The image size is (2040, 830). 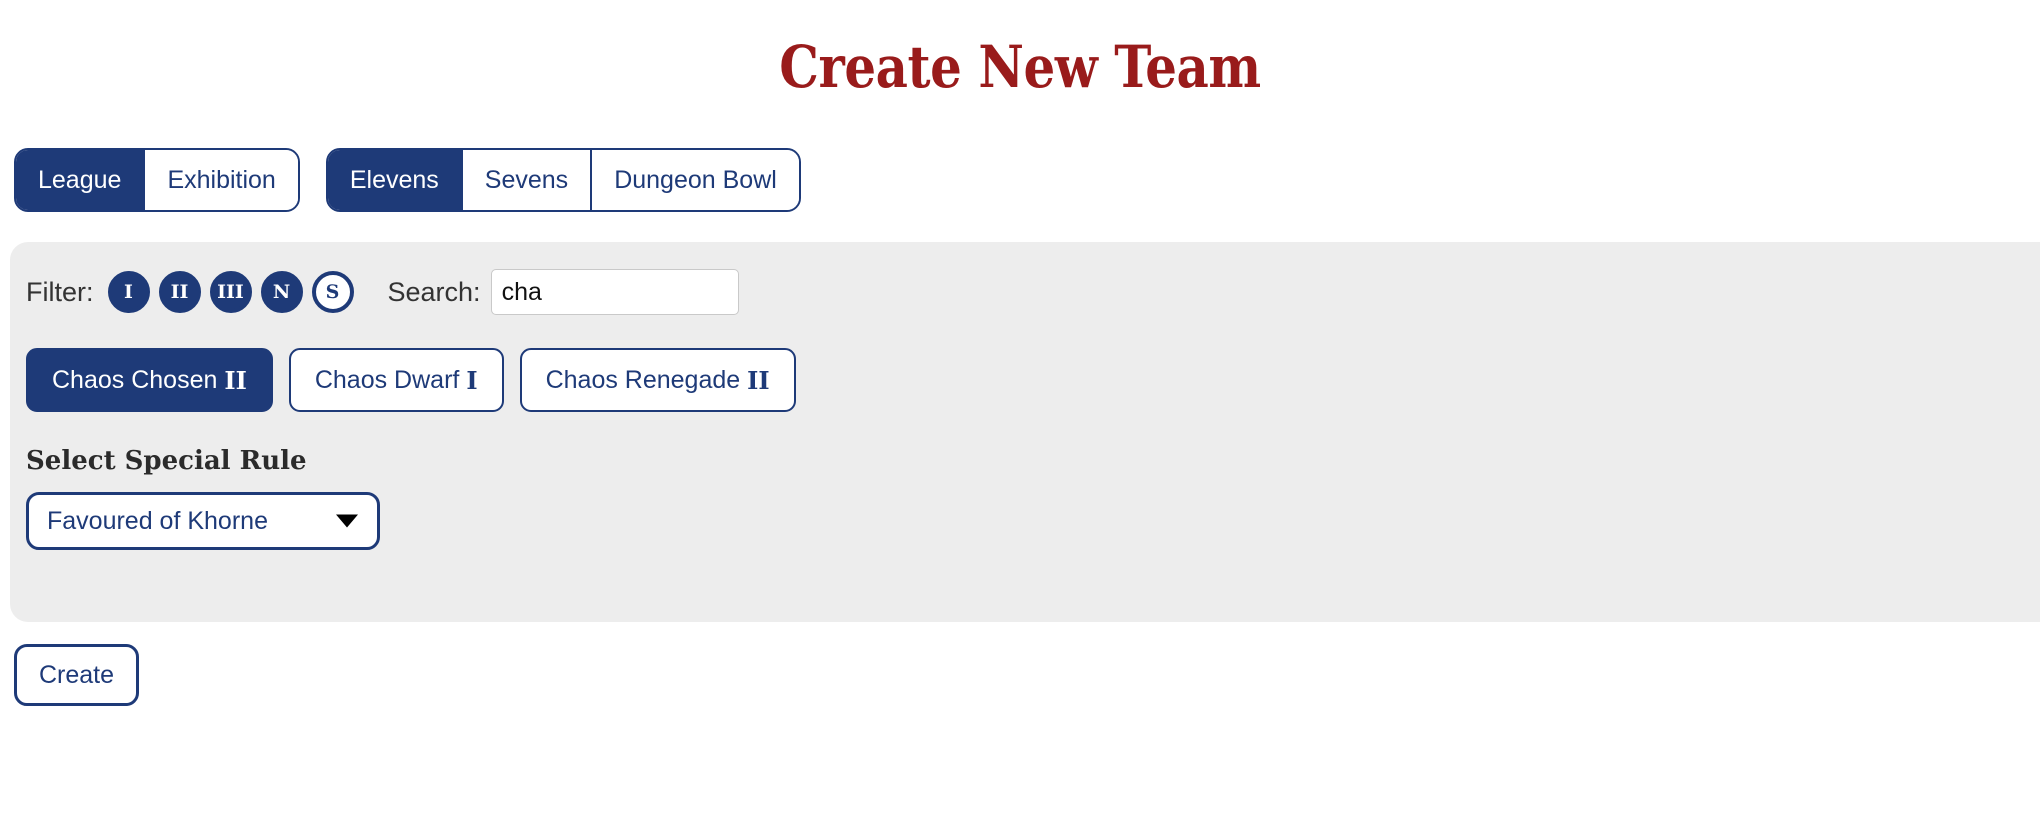 I want to click on match-type-option-league: League, so click(x=80, y=180).